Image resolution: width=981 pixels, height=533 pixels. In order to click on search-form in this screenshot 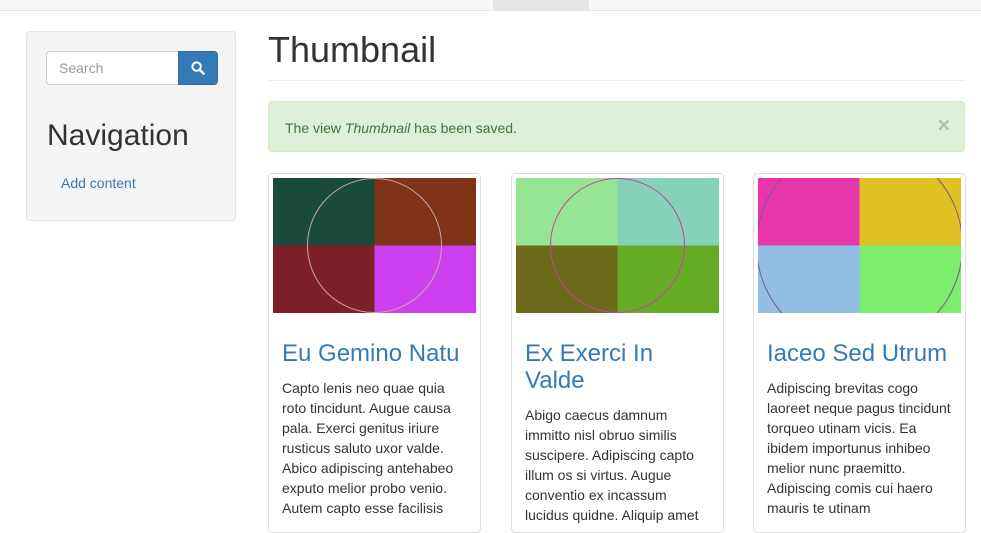, I will do `click(132, 68)`.